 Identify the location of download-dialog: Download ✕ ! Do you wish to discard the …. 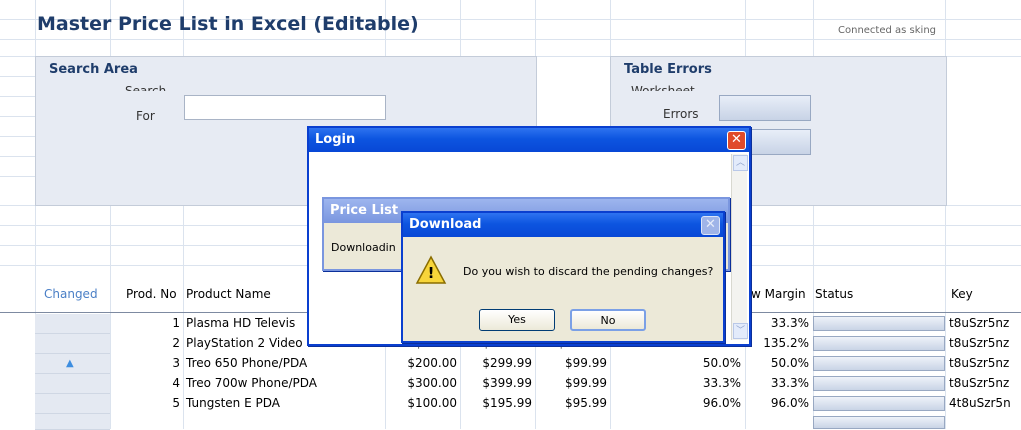
(563, 277).